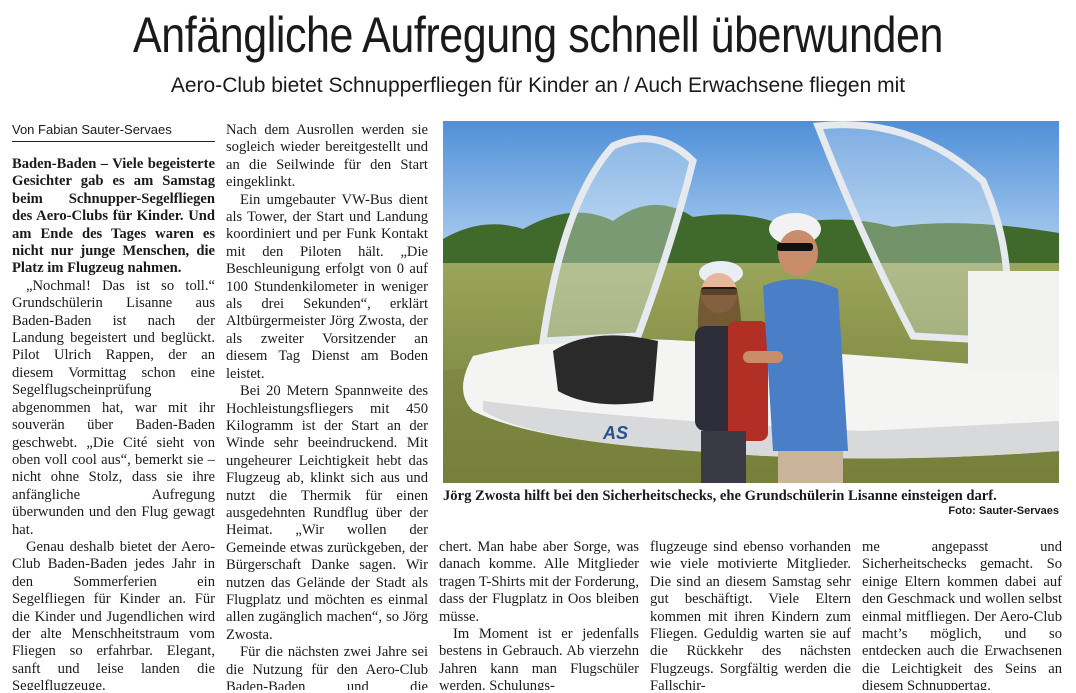 The height and width of the screenshot is (693, 1076). Describe the element at coordinates (1003, 511) in the screenshot. I see `photo-credit: Foto: Sauter-Servaes` at that location.